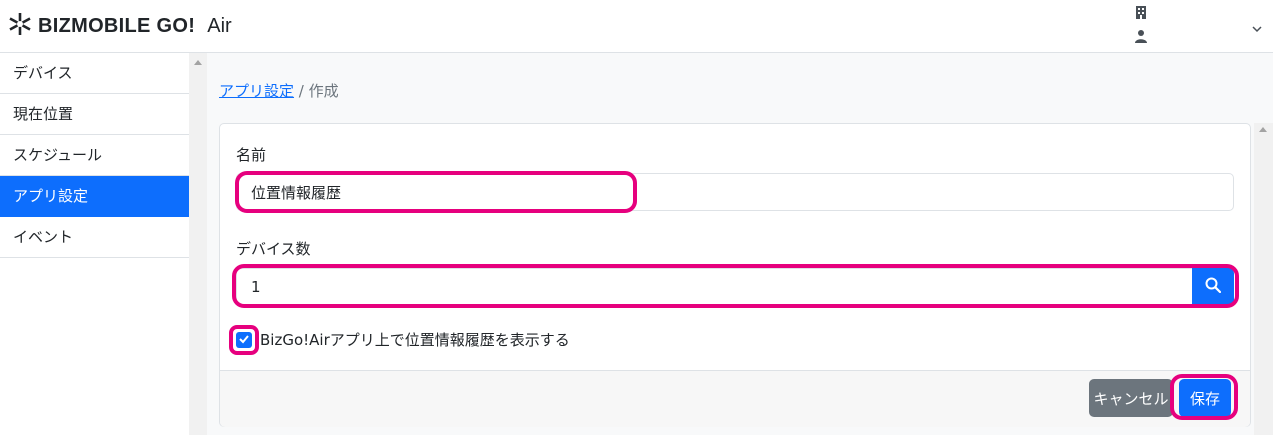 This screenshot has height=435, width=1273. I want to click on building-icon, so click(1141, 14).